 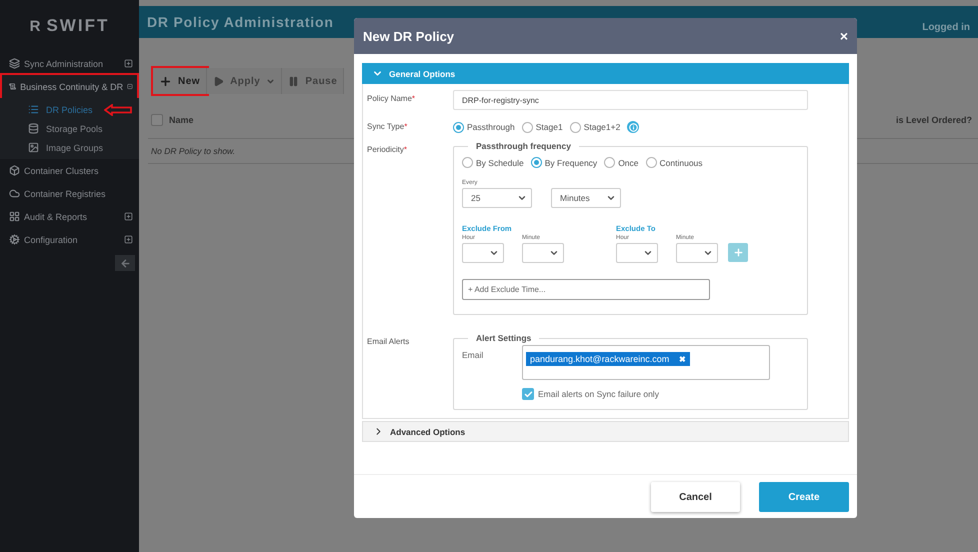 I want to click on image-icon, so click(x=33, y=147).